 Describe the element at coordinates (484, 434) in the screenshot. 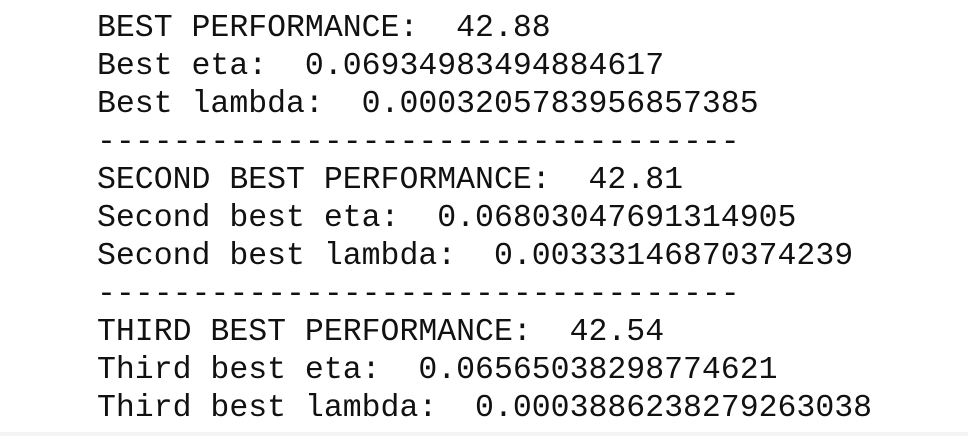

I see `bottom-edge-divider` at that location.